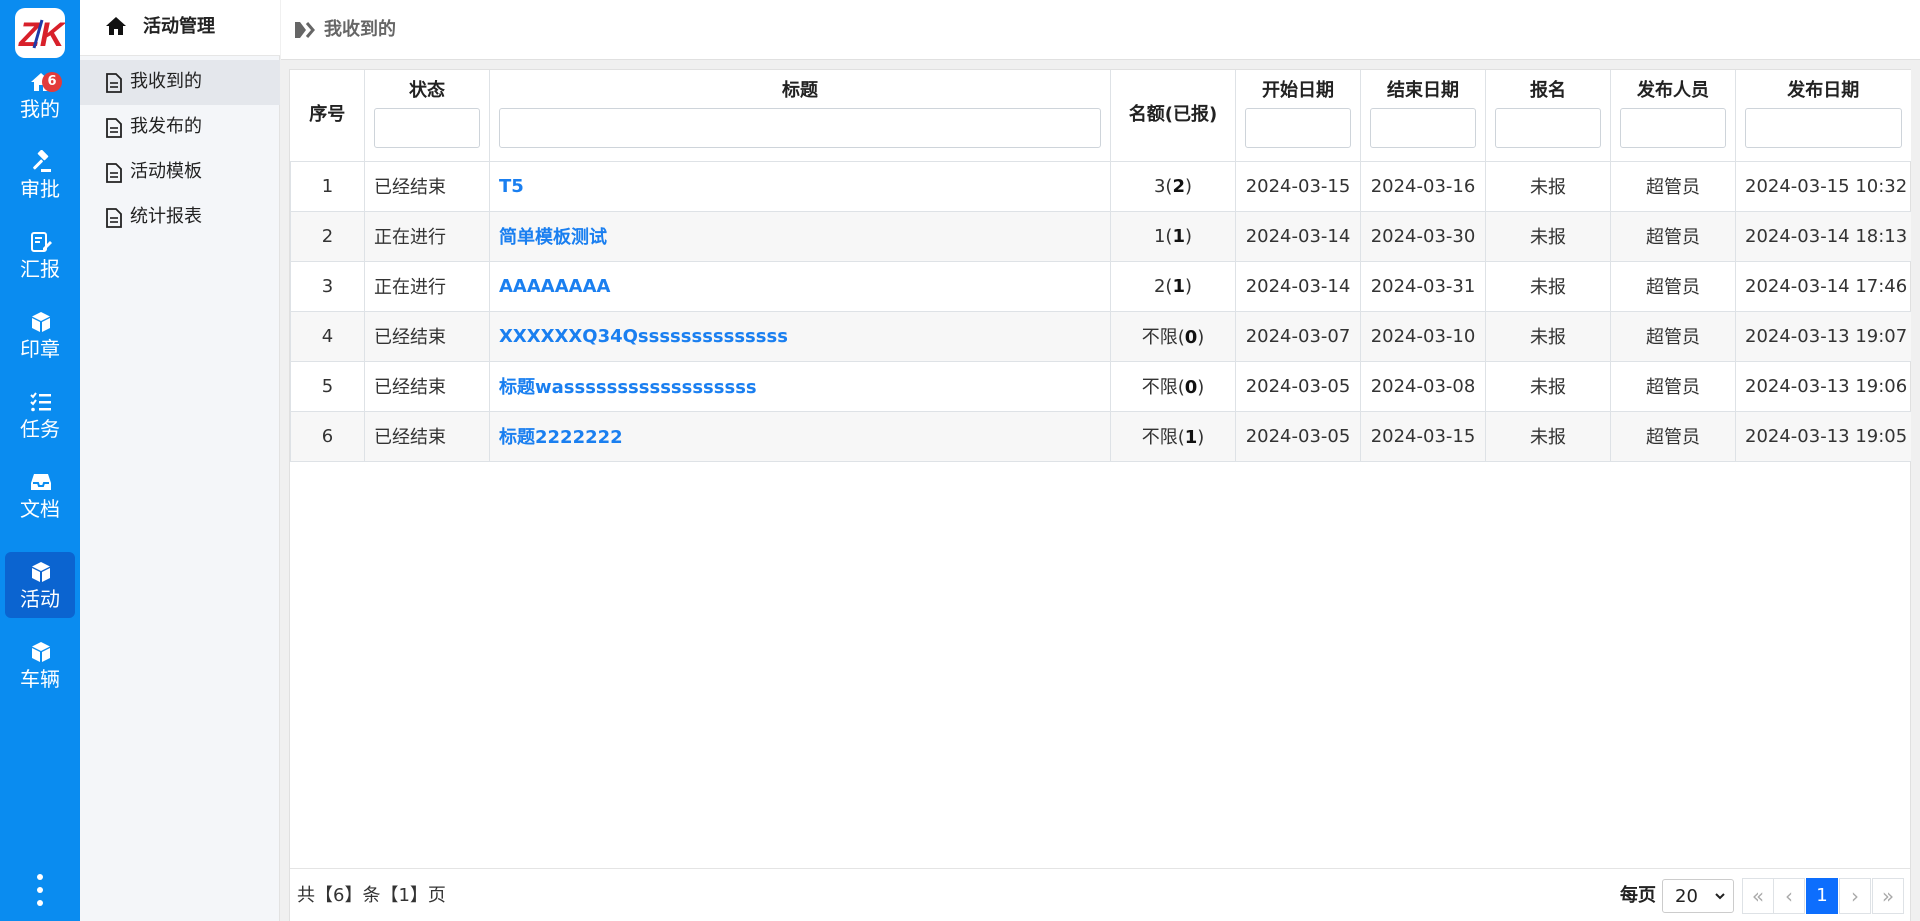 The image size is (1920, 921). I want to click on end-date-filter-input, so click(1423, 128).